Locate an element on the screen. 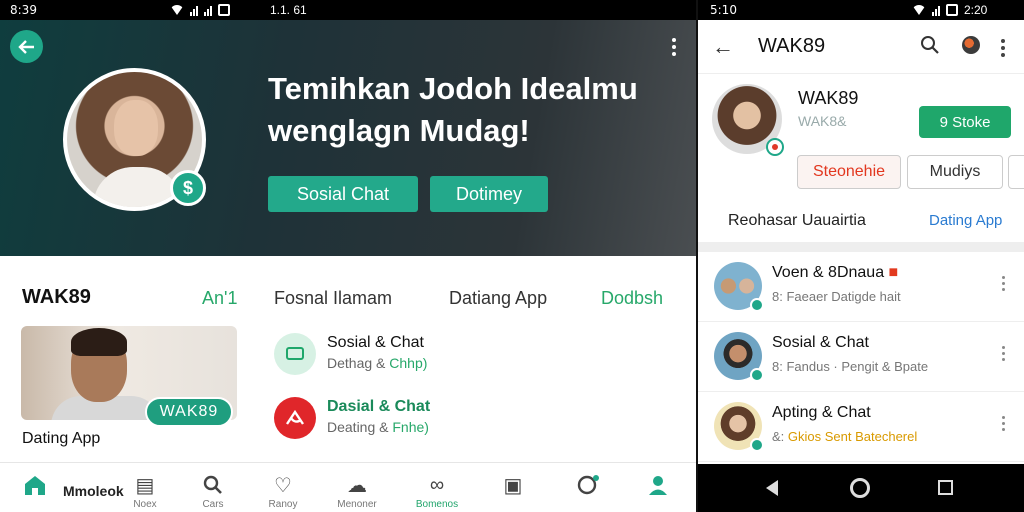 Image resolution: width=1024 pixels, height=512 pixels. nav-home-label: Mmoleok is located at coordinates (93, 491).